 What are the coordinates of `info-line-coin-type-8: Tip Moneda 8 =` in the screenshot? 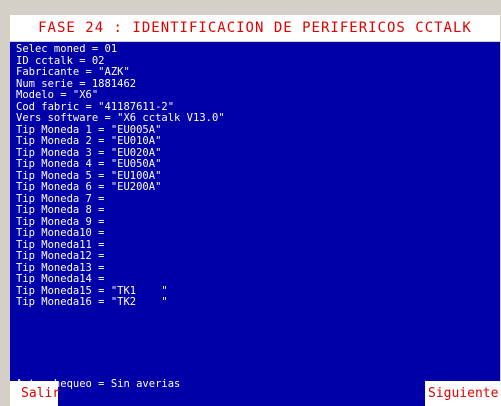 It's located at (60, 210).